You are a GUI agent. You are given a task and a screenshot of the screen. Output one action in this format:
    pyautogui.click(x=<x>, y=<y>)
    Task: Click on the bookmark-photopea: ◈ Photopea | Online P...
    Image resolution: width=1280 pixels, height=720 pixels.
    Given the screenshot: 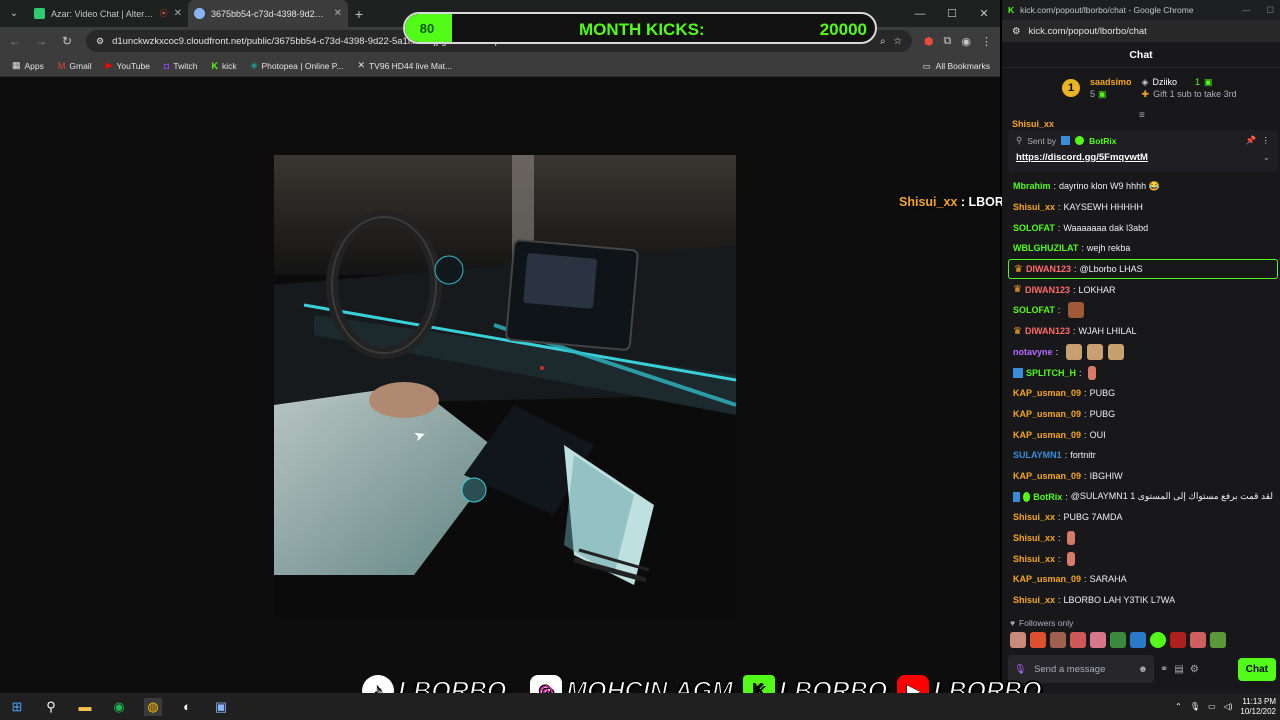 What is the action you would take?
    pyautogui.click(x=297, y=65)
    